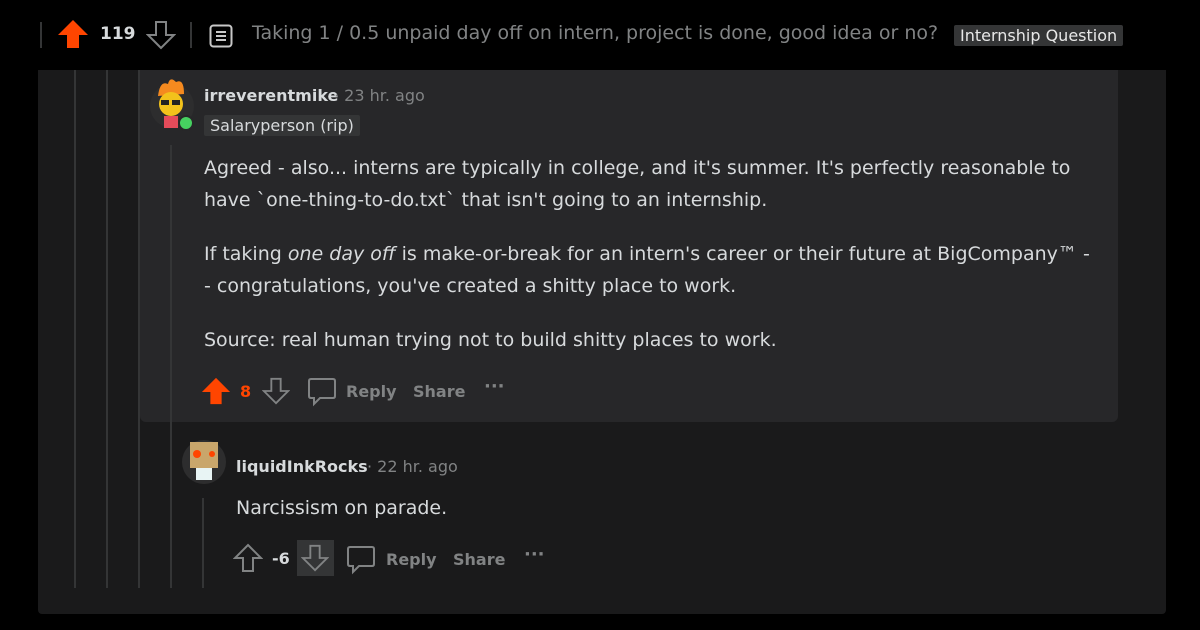 This screenshot has height=630, width=1200. Describe the element at coordinates (221, 36) in the screenshot. I see `text-post-icon` at that location.